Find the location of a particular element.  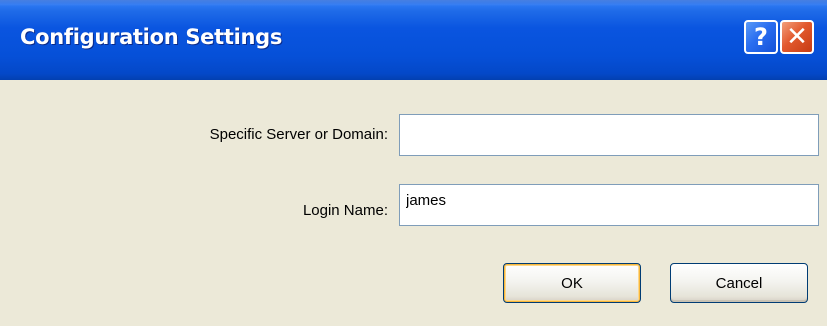

ok-button: OK is located at coordinates (572, 283).